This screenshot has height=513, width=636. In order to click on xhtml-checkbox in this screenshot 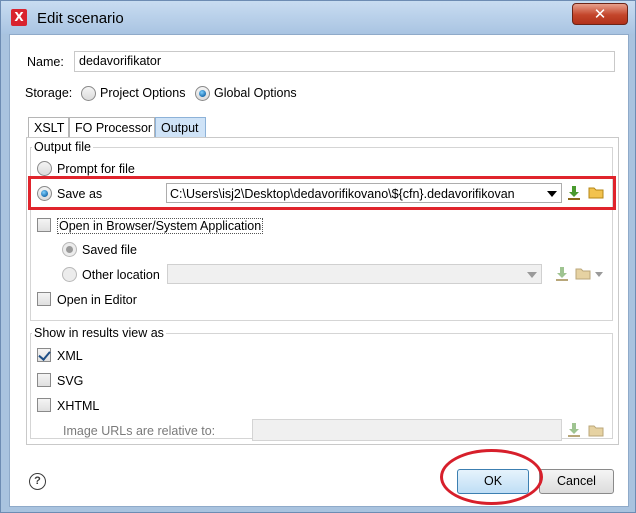, I will do `click(44, 405)`.